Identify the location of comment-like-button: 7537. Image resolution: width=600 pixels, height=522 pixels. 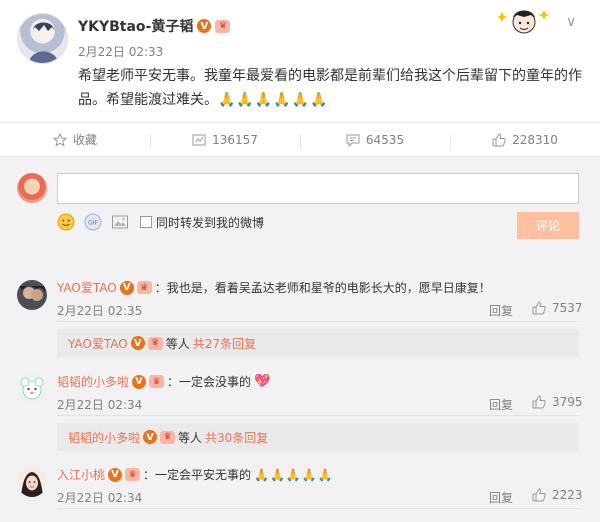
(557, 308).